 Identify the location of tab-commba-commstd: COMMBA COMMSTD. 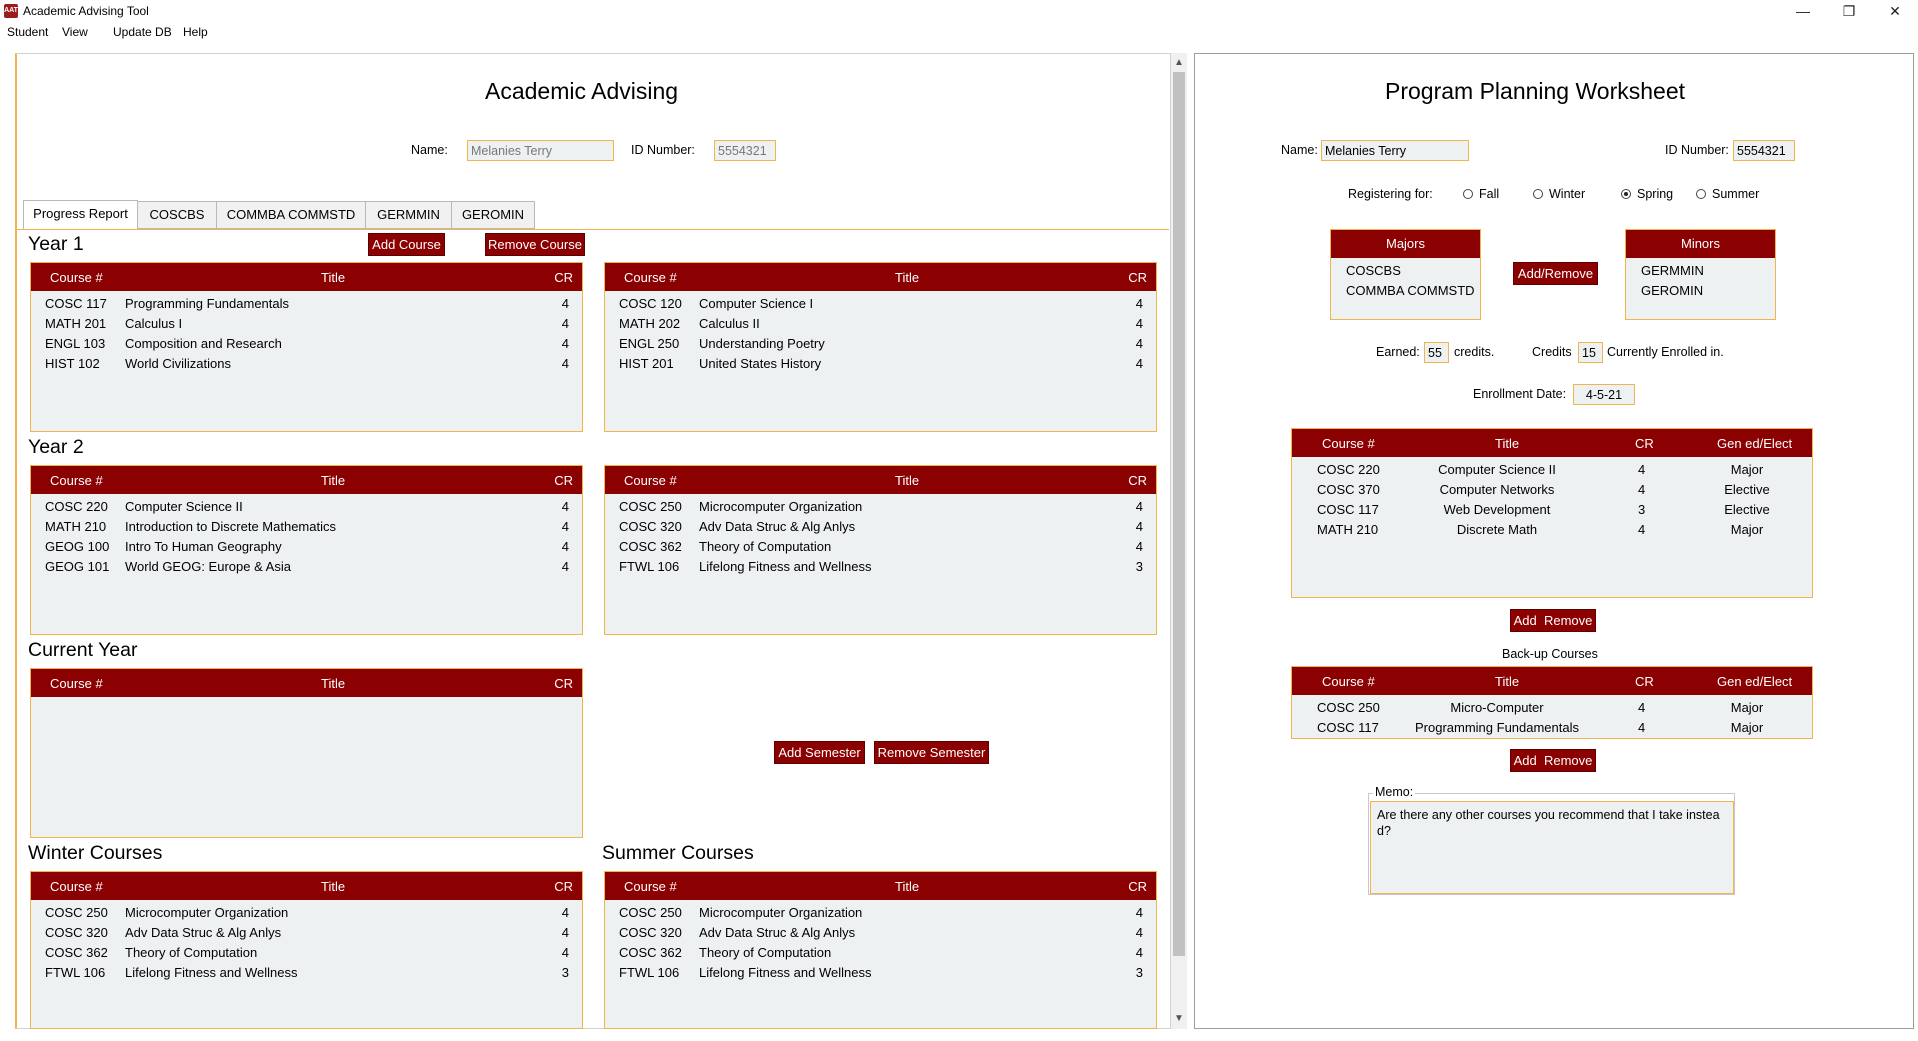
(291, 215).